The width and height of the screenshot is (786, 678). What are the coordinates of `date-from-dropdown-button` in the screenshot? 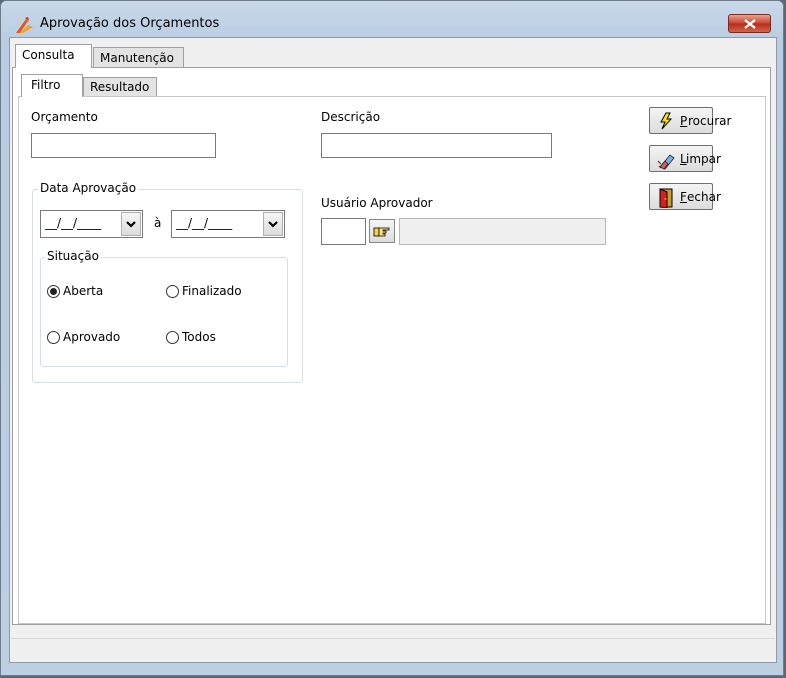 It's located at (131, 224).